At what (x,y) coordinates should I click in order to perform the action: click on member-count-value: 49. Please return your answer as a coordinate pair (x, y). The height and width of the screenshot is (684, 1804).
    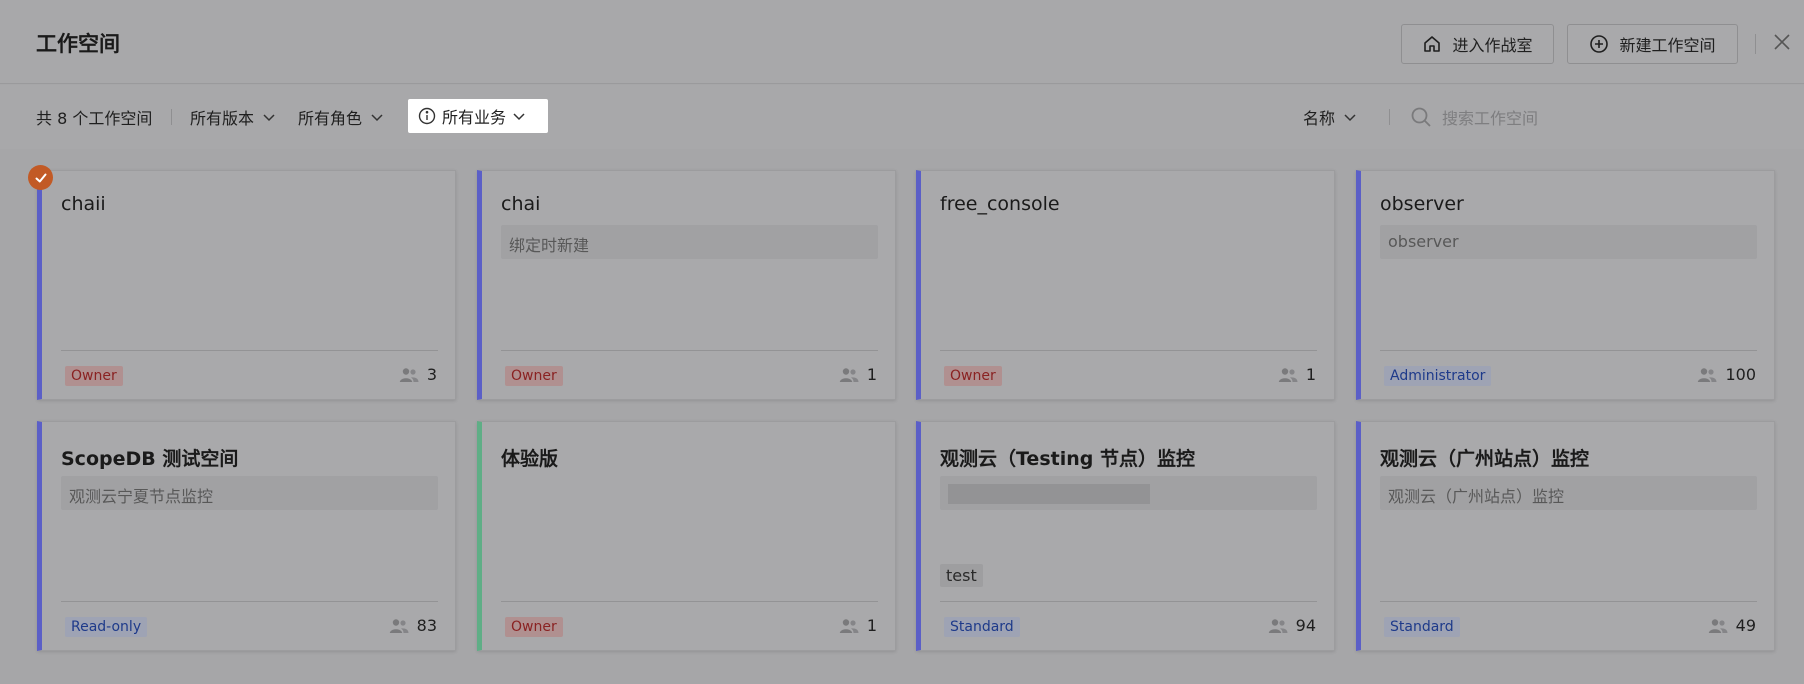
    Looking at the image, I should click on (1745, 625).